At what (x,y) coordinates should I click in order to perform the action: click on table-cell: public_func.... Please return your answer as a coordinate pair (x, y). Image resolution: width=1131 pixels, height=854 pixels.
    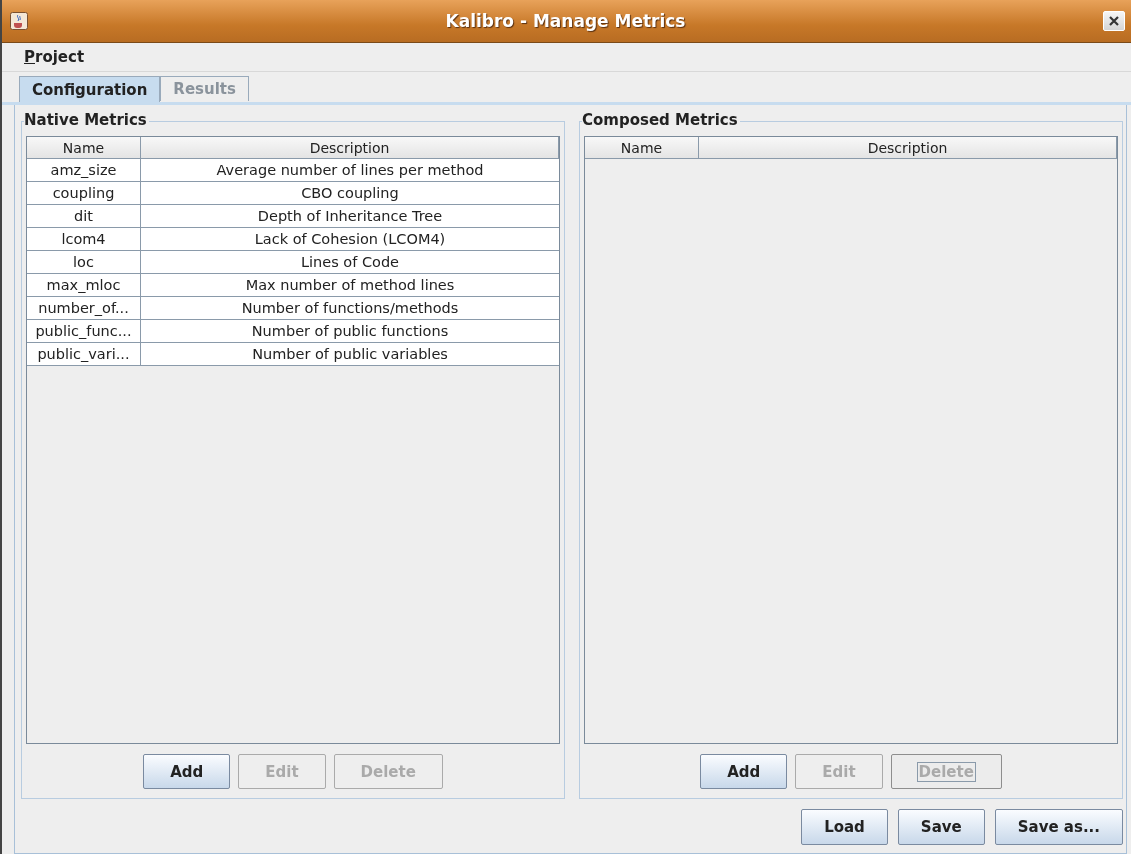
    Looking at the image, I should click on (84, 331).